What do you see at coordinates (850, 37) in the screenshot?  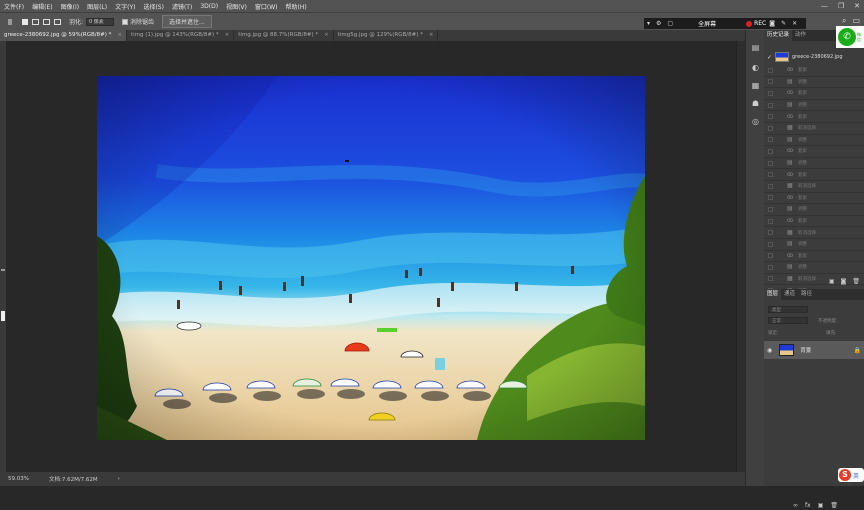 I see `wechat-float-widget: ✆ 微信` at bounding box center [850, 37].